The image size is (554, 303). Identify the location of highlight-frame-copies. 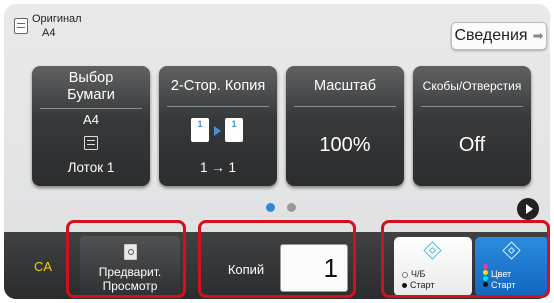
(277, 259).